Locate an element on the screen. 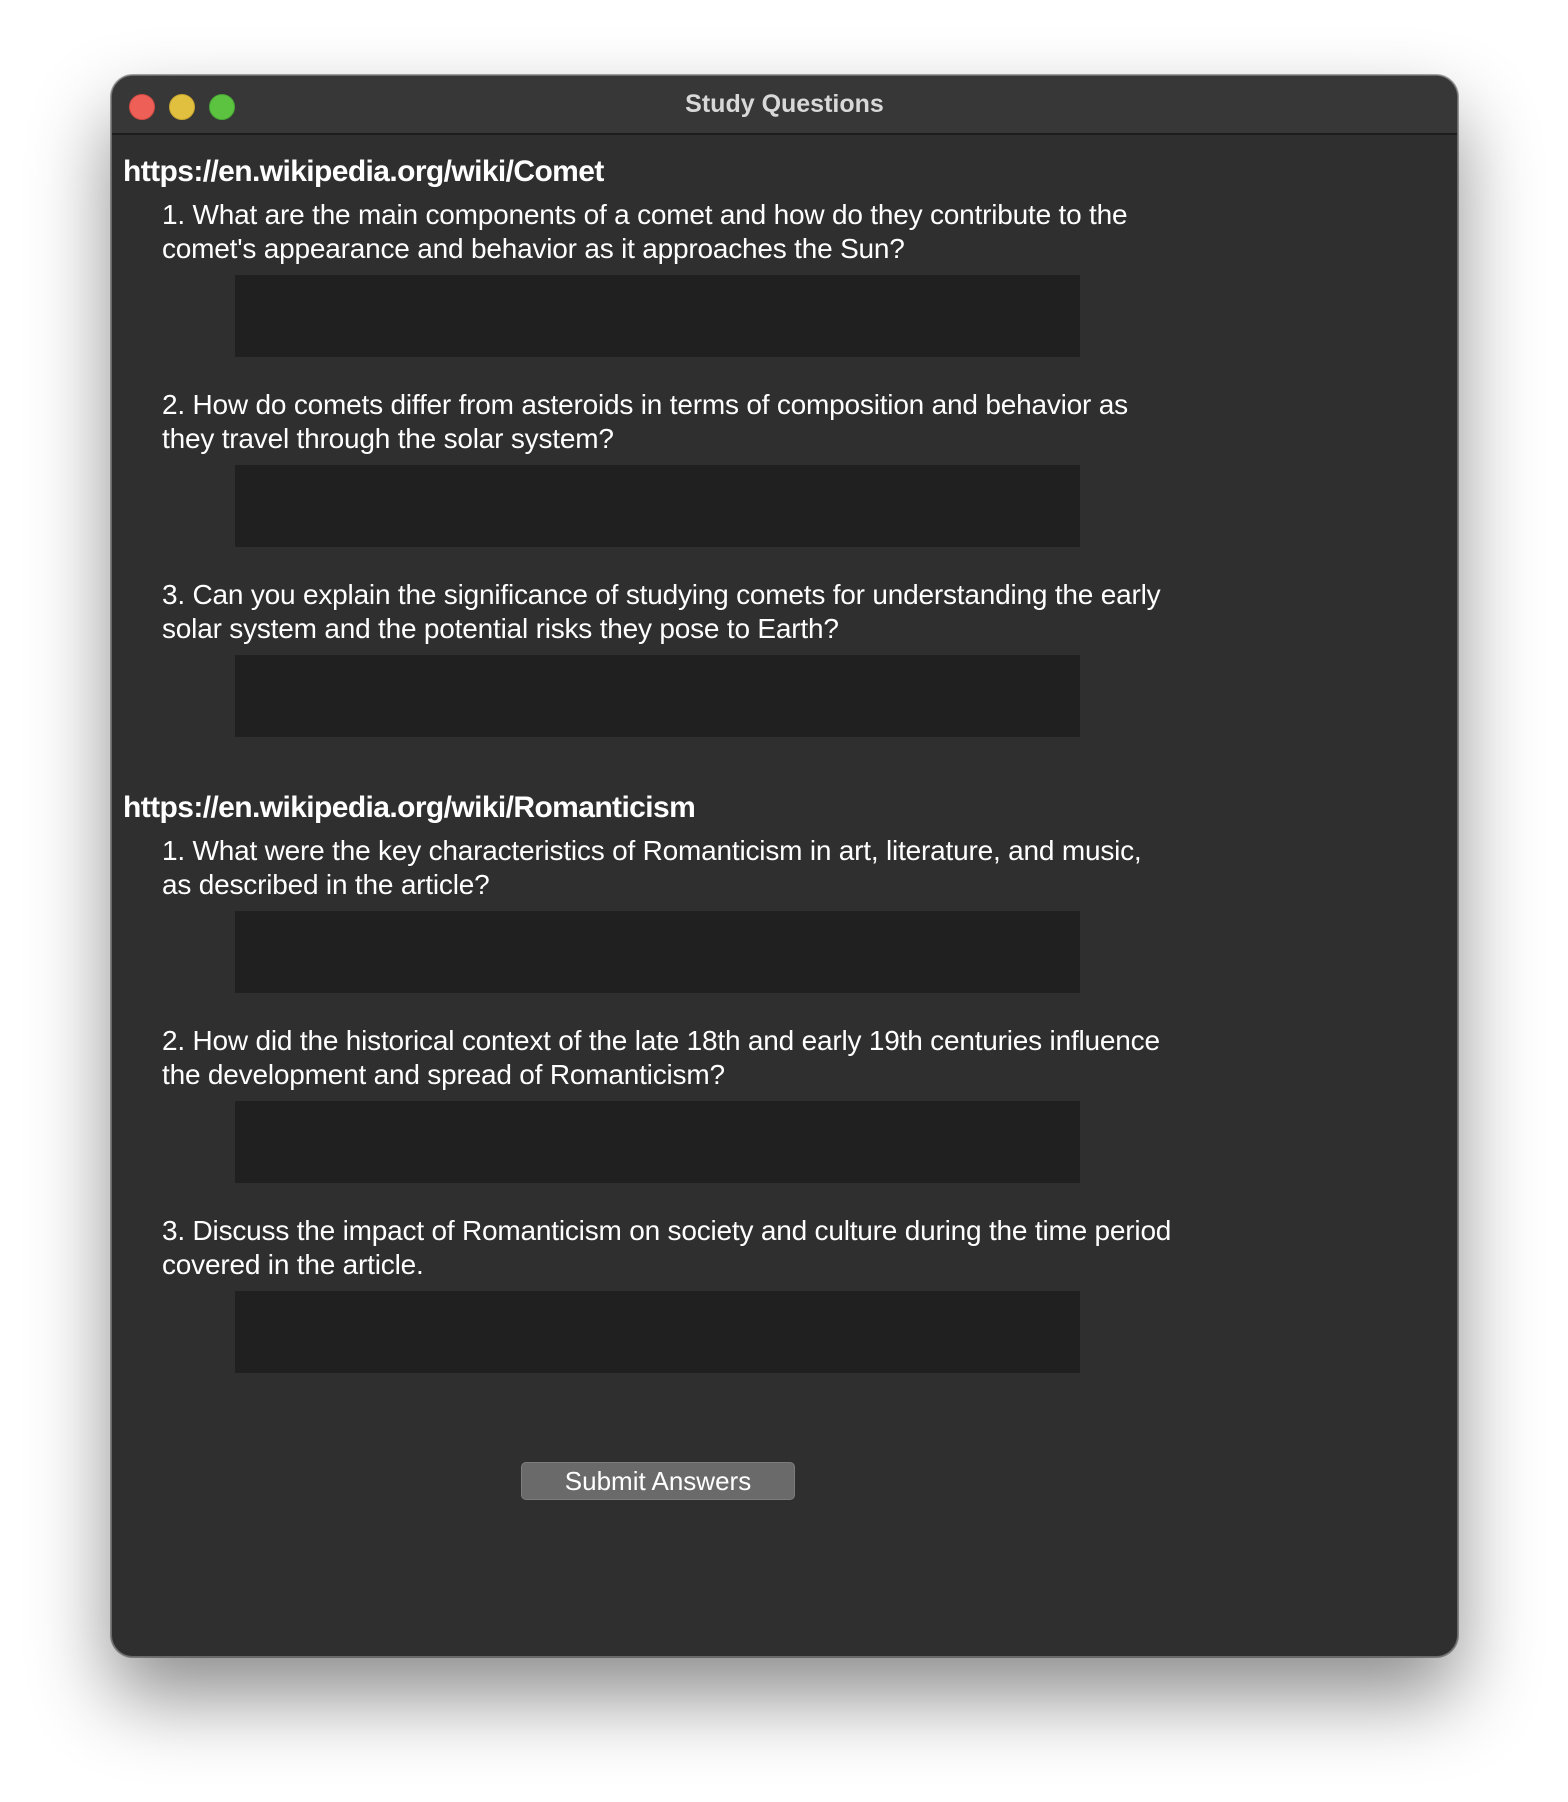  section-url-comet: https://en.wikipedia.org/wiki/Comet is located at coordinates (363, 171).